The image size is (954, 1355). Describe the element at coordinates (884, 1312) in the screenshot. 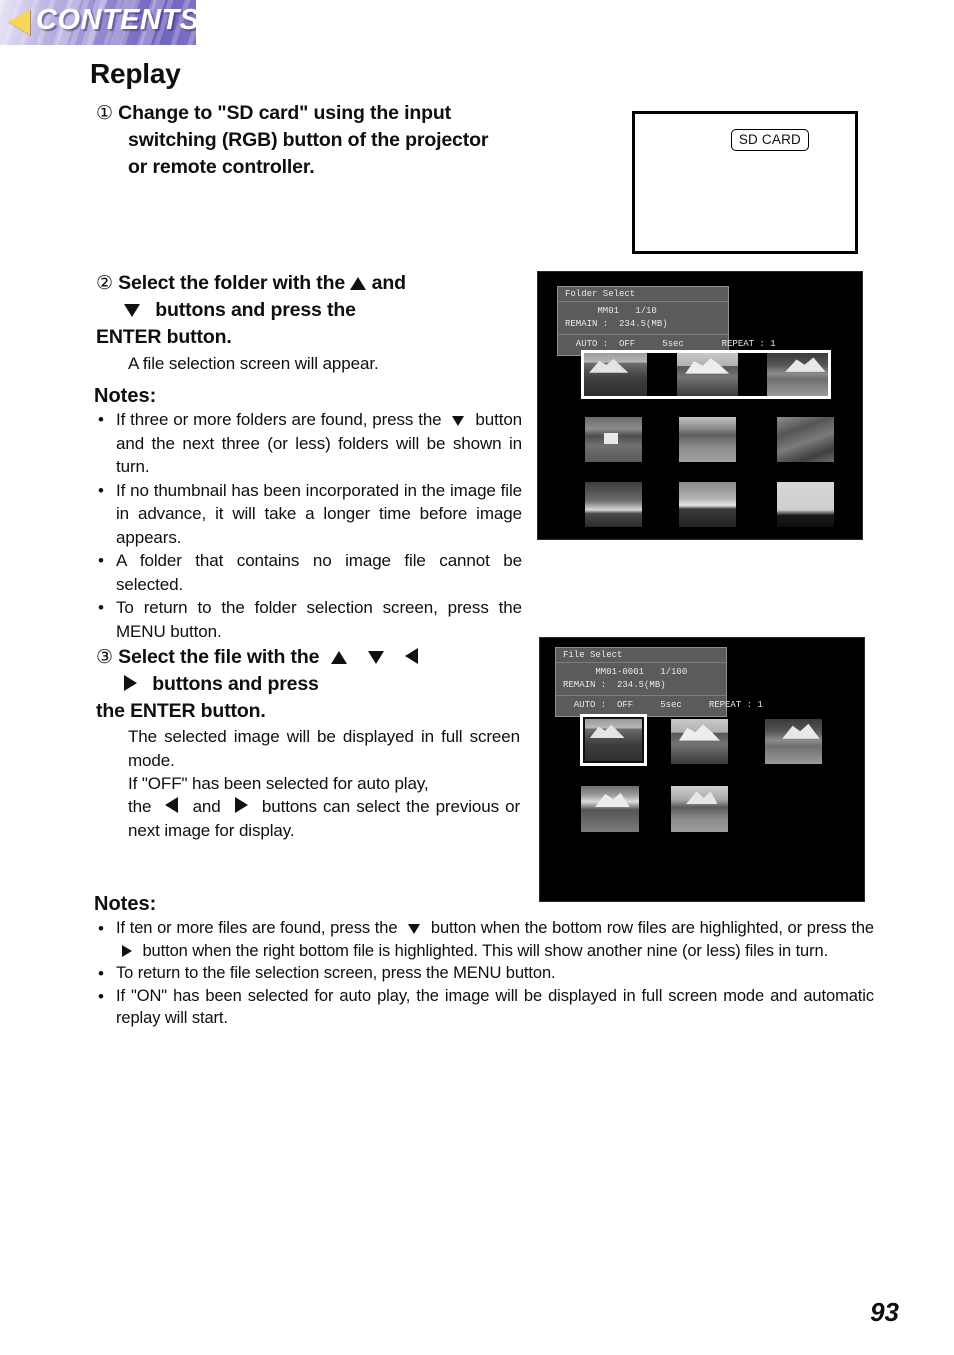

I see `page-number: 93` at that location.